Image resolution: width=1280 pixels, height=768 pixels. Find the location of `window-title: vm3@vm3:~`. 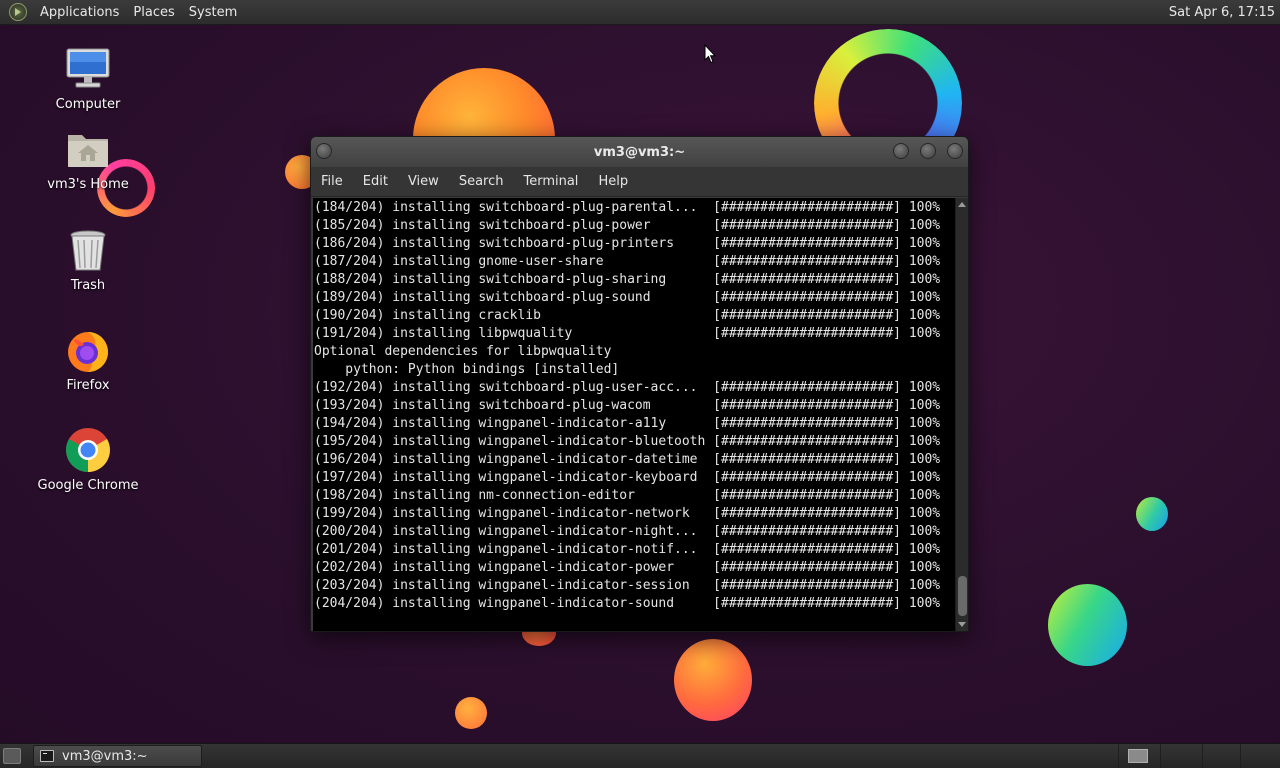

window-title: vm3@vm3:~ is located at coordinates (639, 152).